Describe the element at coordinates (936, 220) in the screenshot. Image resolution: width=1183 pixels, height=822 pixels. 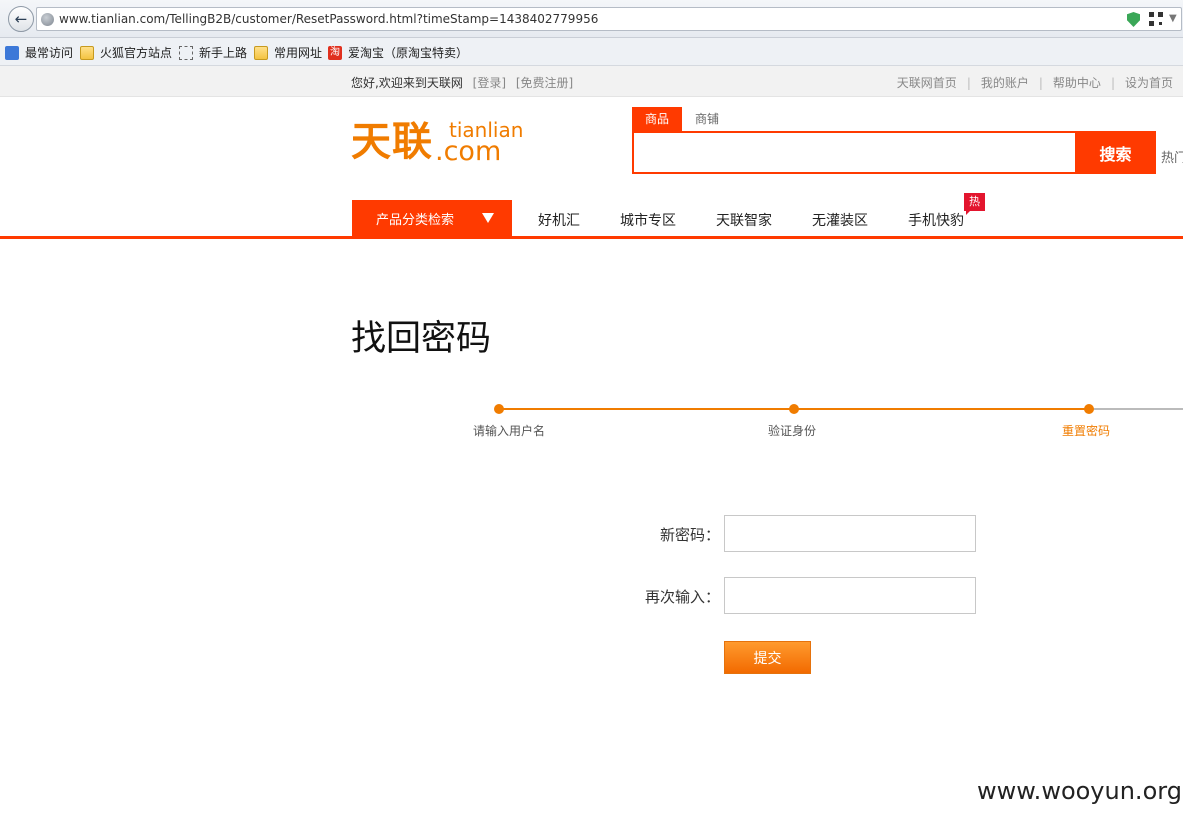
I see `nav-item-phone-express: 手机快豹` at that location.